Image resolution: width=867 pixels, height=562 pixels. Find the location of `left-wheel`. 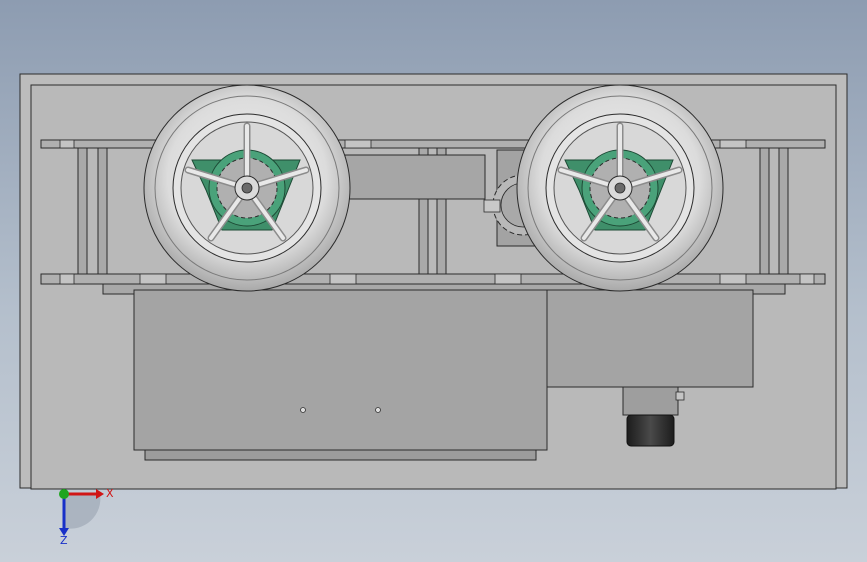

left-wheel is located at coordinates (247, 188).